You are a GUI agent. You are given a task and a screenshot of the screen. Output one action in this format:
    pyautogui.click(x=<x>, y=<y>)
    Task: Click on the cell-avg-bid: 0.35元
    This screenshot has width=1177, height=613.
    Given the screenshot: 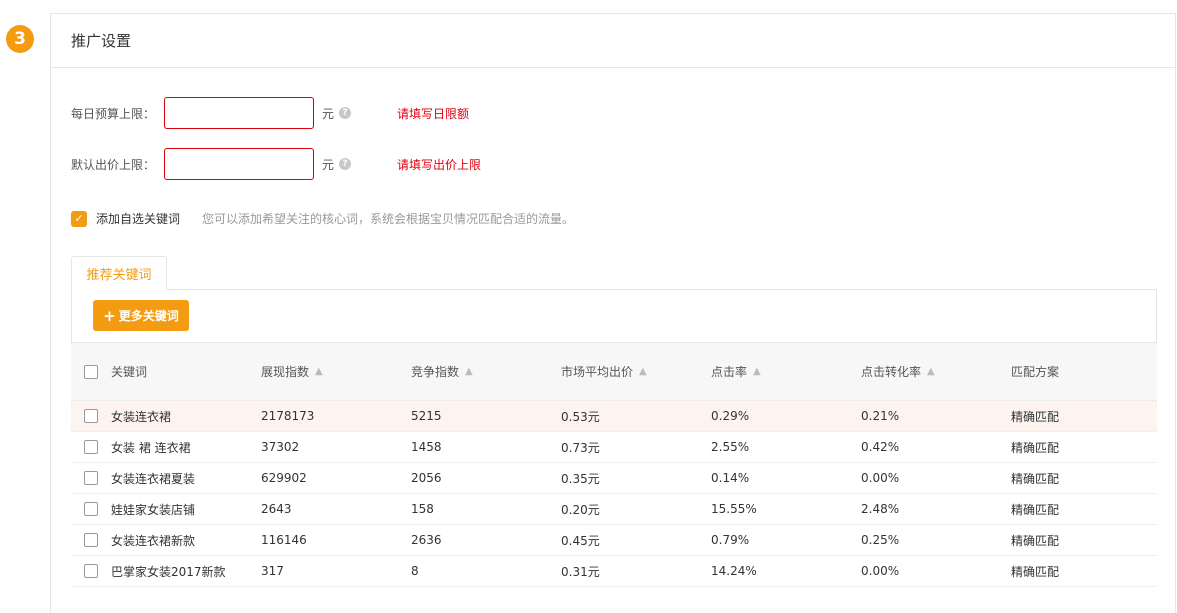 What is the action you would take?
    pyautogui.click(x=580, y=478)
    